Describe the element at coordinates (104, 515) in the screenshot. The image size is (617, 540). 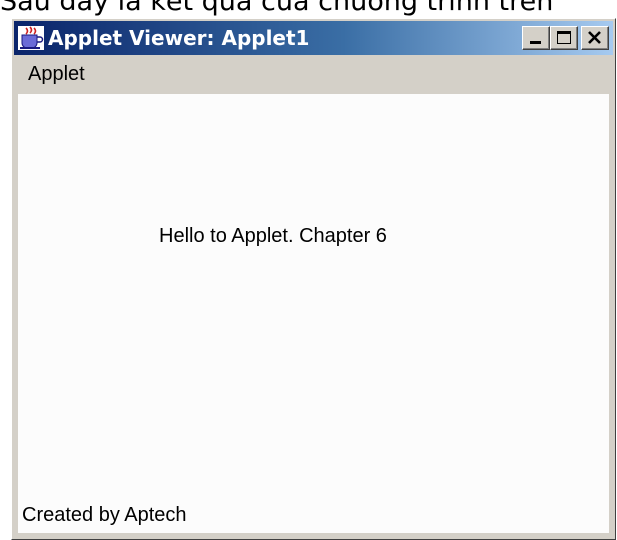
I see `applet-credit: Created by Aptech` at that location.